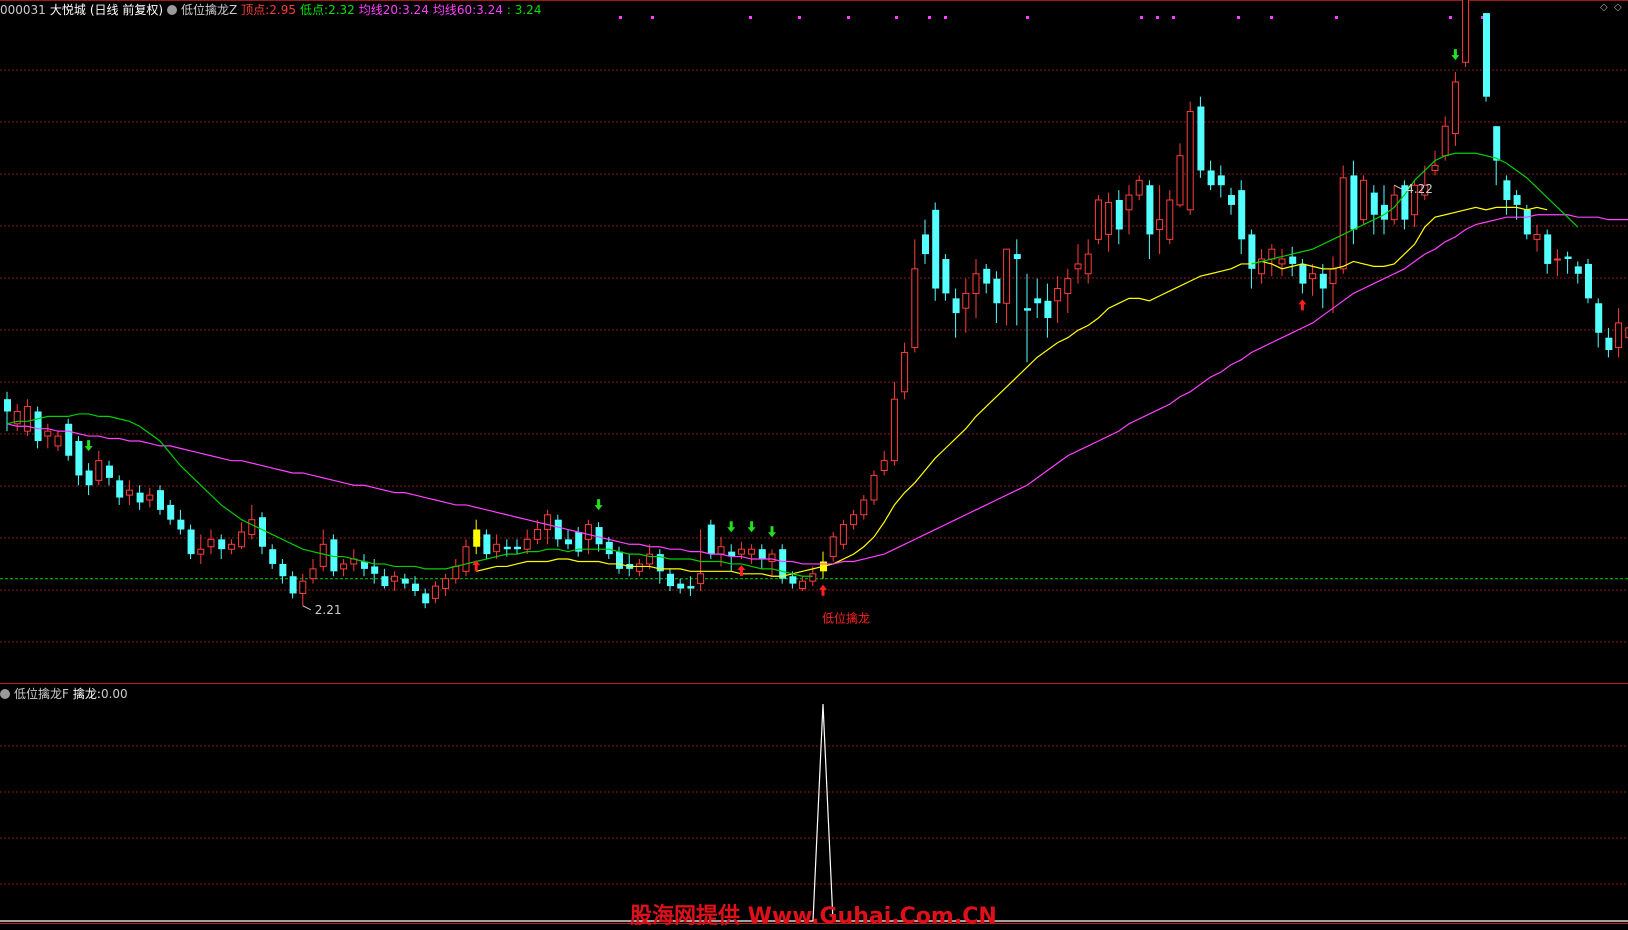  I want to click on low-marker-line, so click(307, 608).